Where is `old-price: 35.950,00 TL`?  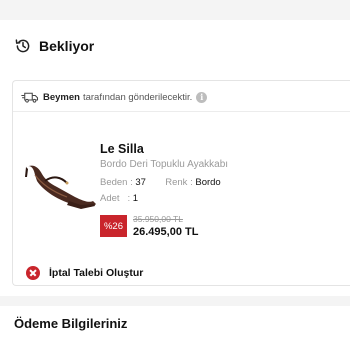 old-price: 35.950,00 TL is located at coordinates (158, 219).